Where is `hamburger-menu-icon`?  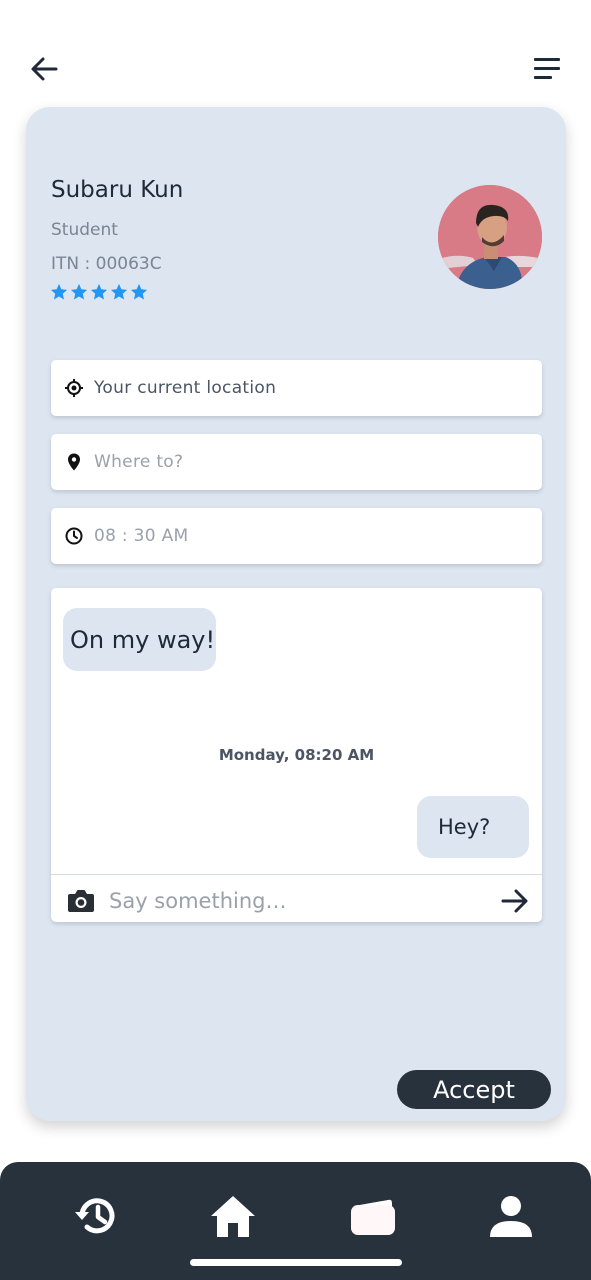
hamburger-menu-icon is located at coordinates (547, 68).